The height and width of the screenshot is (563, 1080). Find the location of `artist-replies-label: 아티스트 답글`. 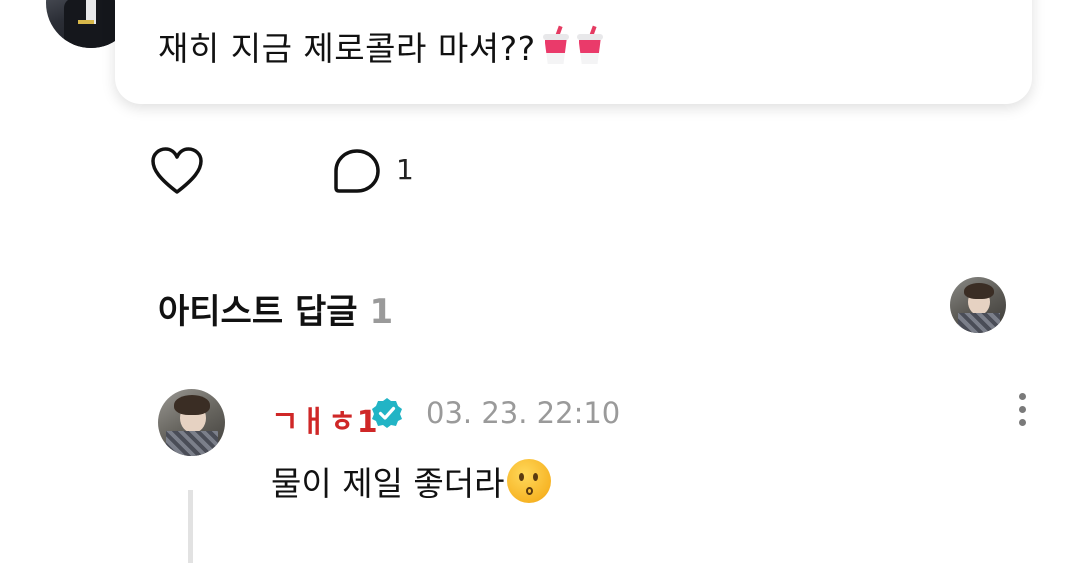

artist-replies-label: 아티스트 답글 is located at coordinates (258, 312).